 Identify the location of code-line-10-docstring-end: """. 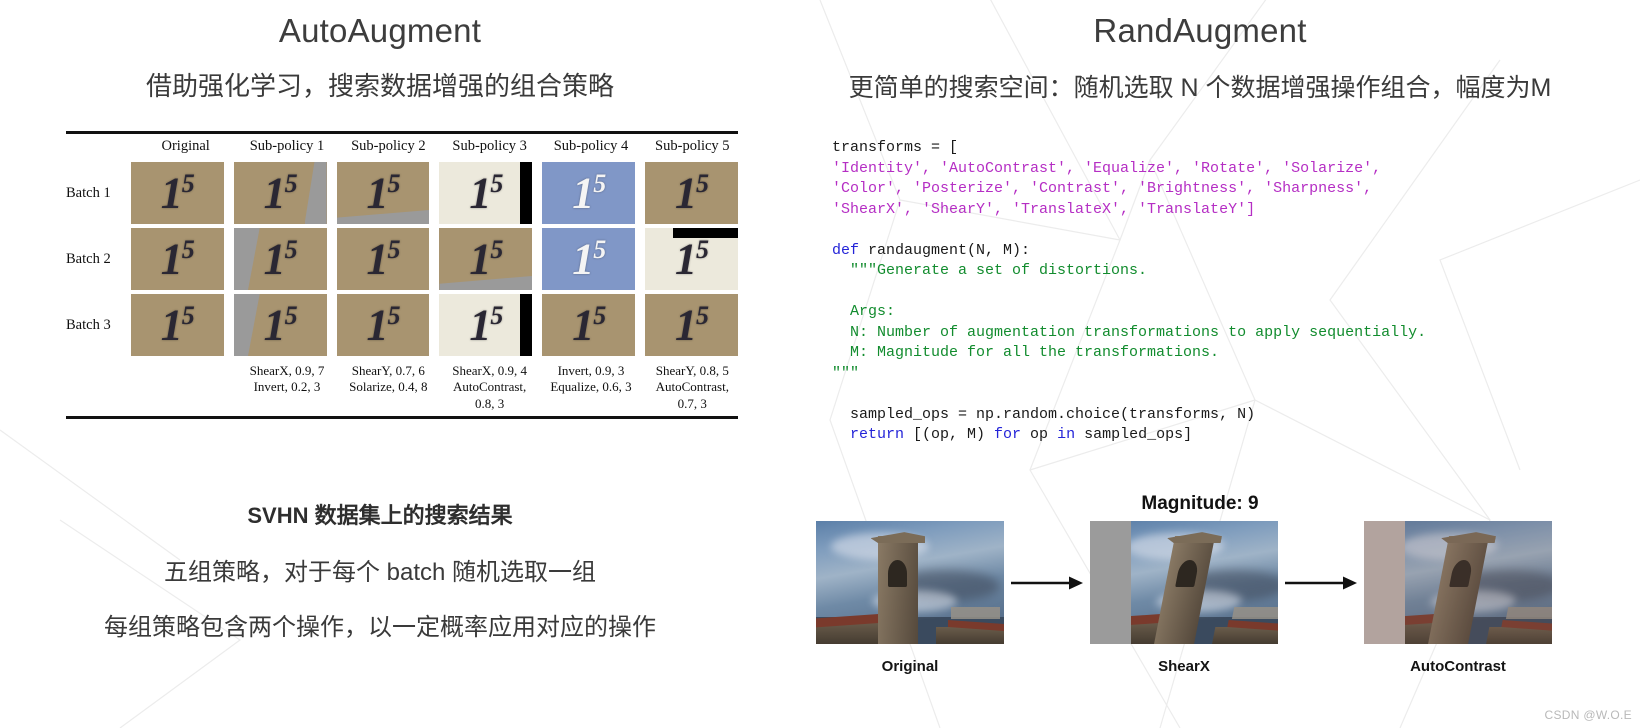
(846, 373).